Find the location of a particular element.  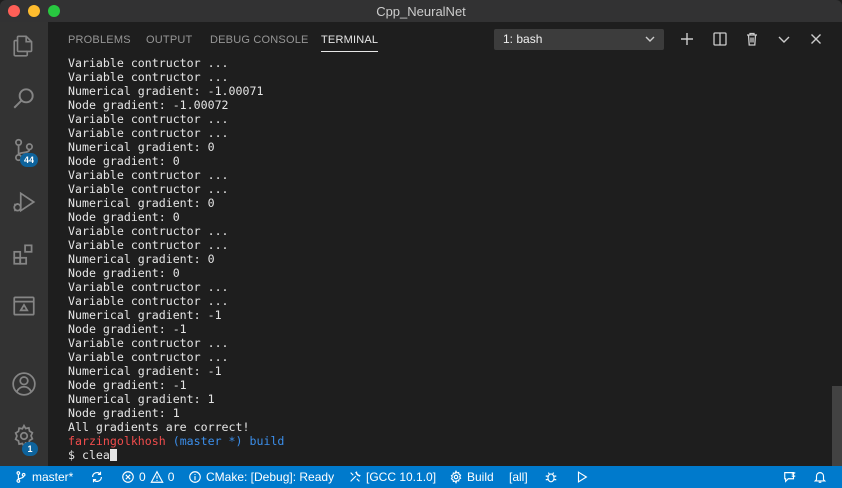

terminal-line: Node gradient: -1.00072 is located at coordinates (148, 105).